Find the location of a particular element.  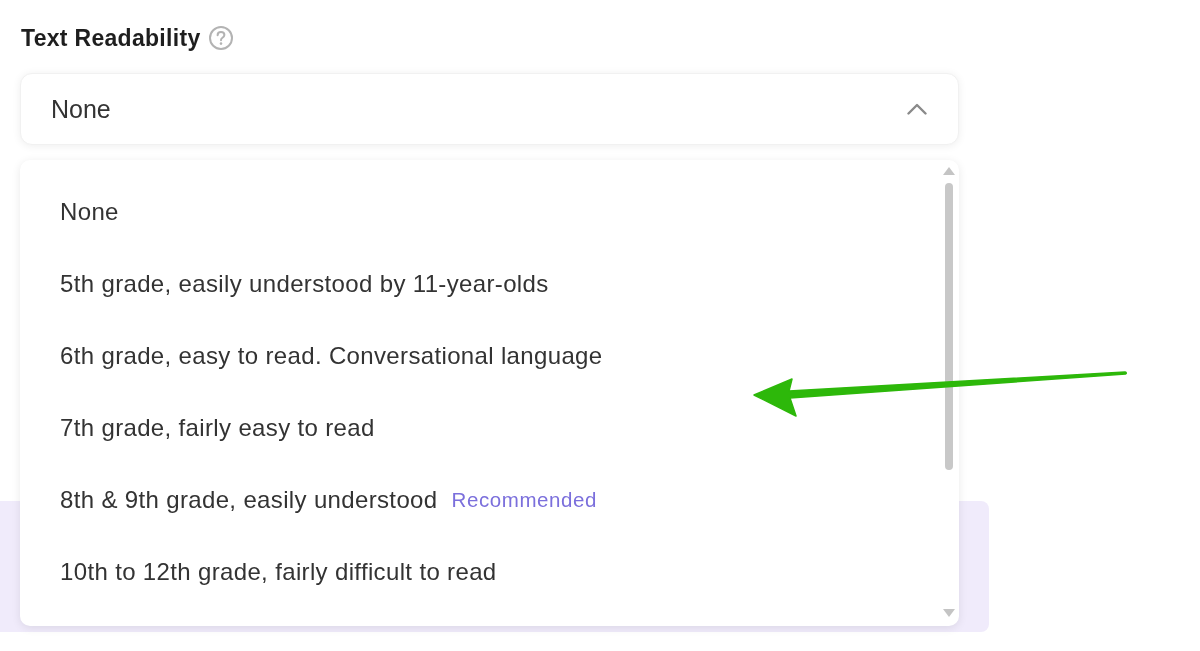

dropdown-option: 8th & 9th grade, easily understood Recommended is located at coordinates (481, 500).